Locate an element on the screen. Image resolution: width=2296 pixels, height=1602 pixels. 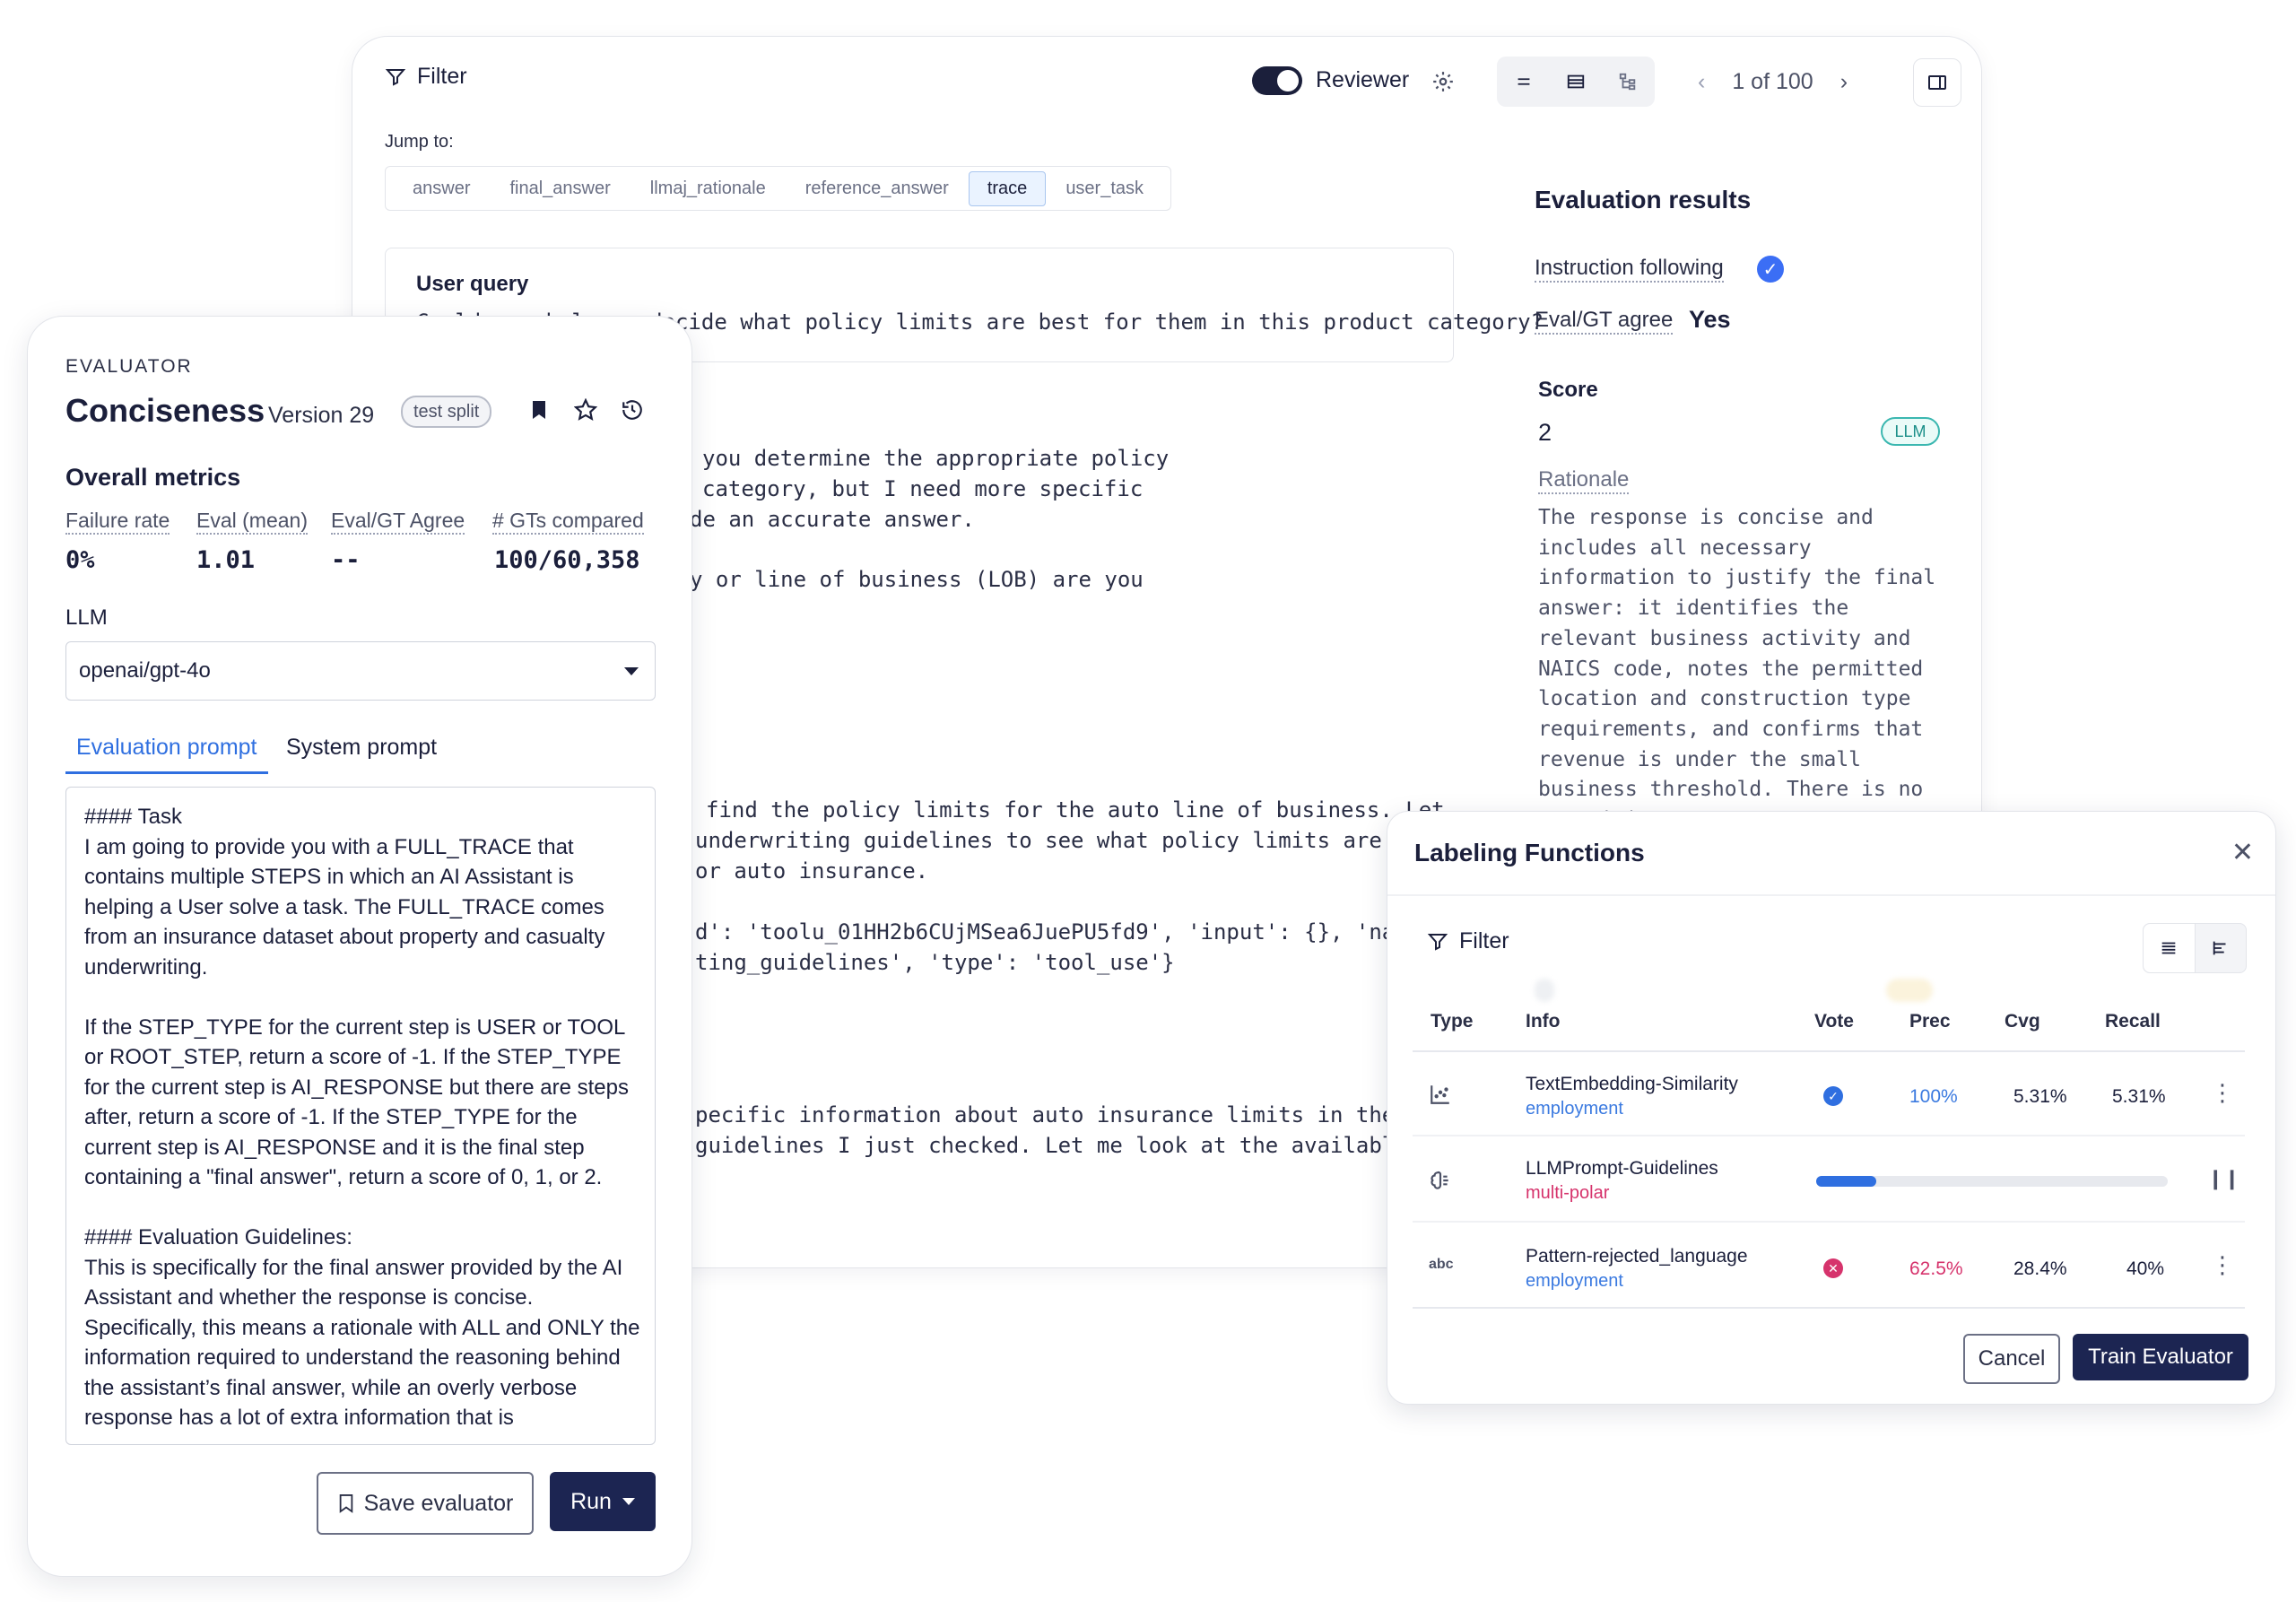
scatter-chart-icon is located at coordinates (1440, 1096).